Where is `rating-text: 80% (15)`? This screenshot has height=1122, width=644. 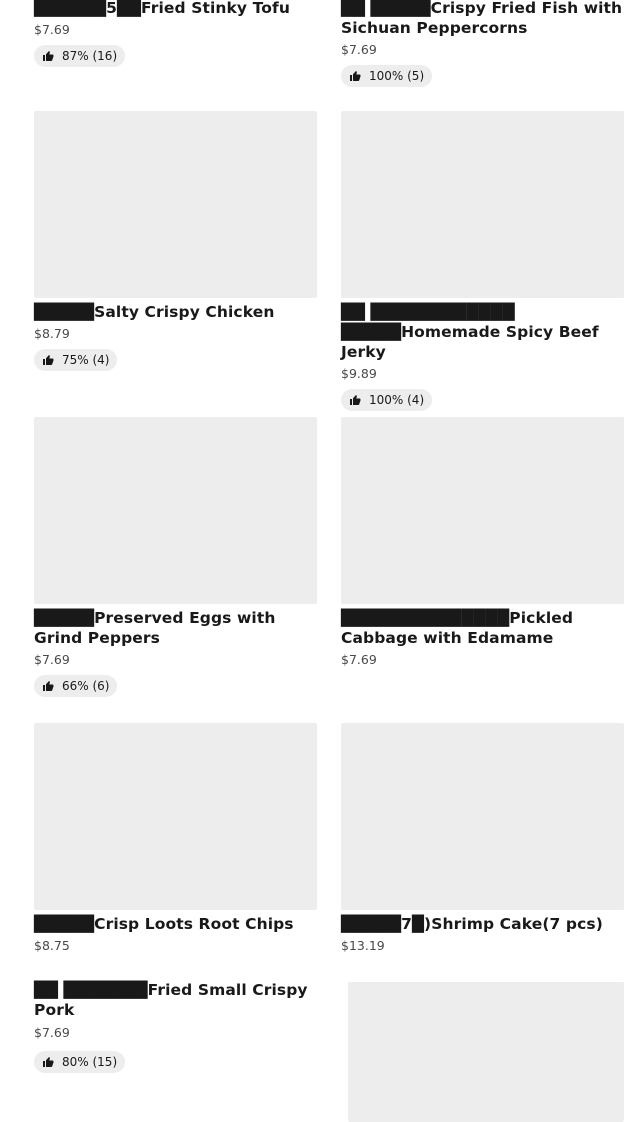
rating-text: 80% (15) is located at coordinates (90, 1062).